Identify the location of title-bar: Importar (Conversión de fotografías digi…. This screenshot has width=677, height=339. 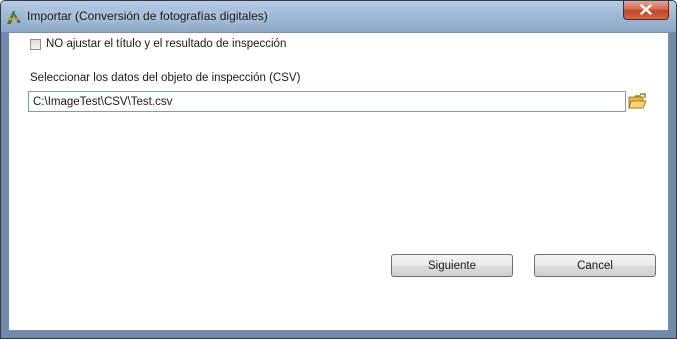
(338, 16).